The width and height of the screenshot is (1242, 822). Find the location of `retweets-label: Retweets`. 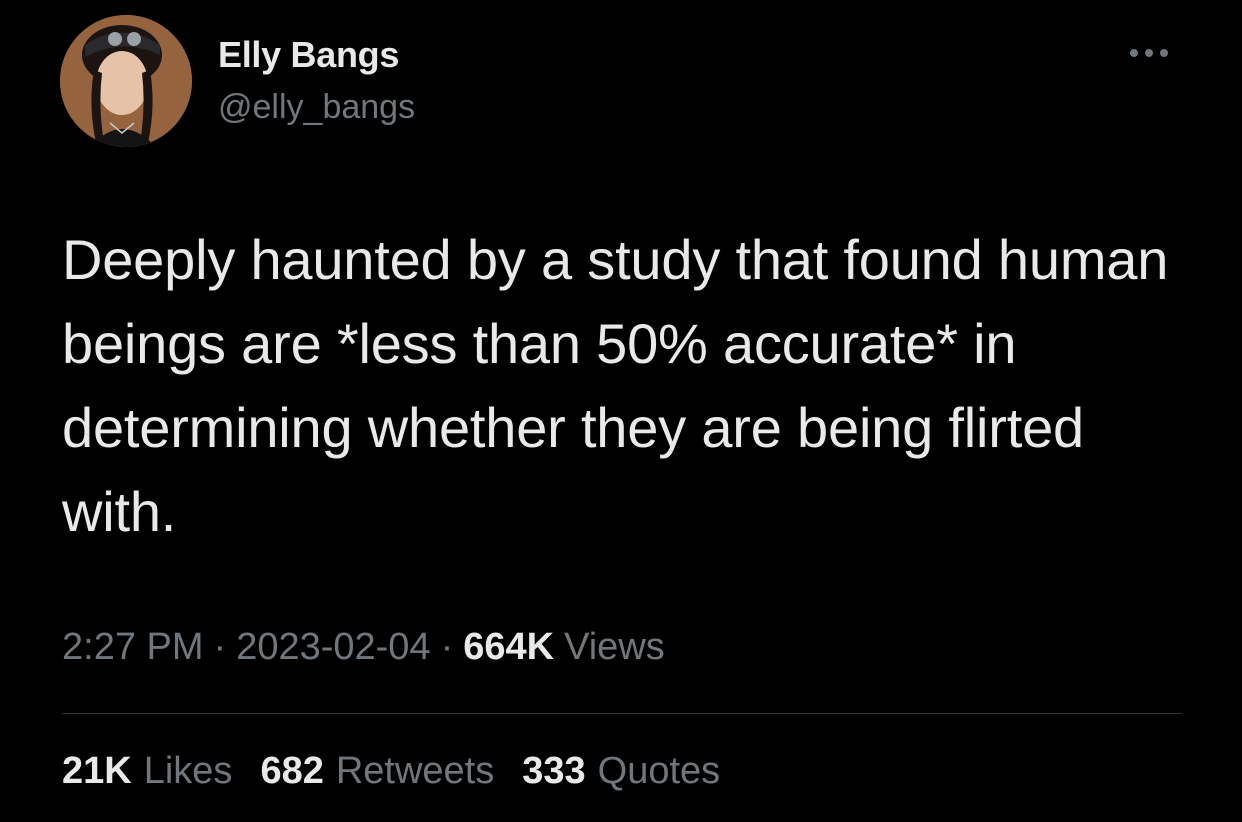

retweets-label: Retweets is located at coordinates (415, 771).